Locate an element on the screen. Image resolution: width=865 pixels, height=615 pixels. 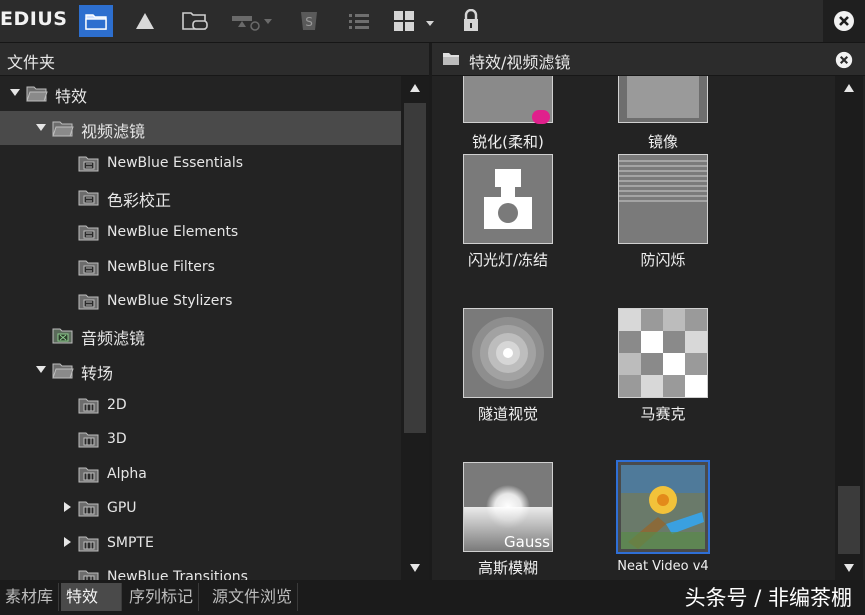
effects-grid-scrollbar is located at coordinates (849, 328).